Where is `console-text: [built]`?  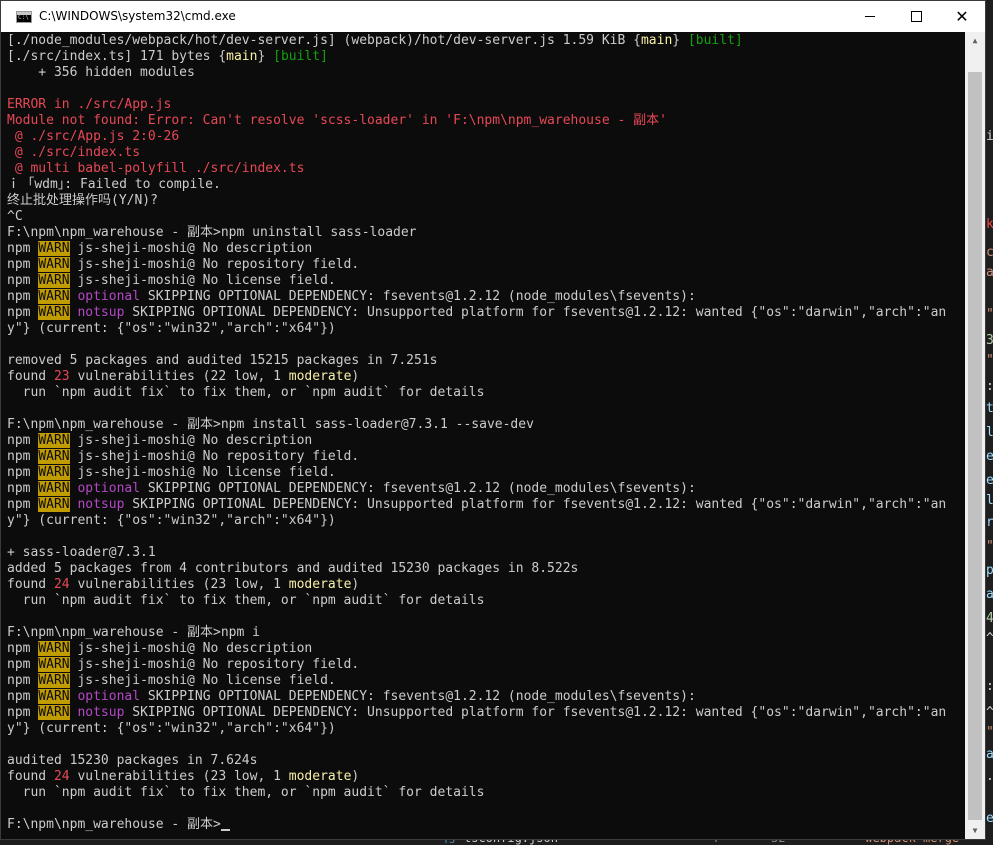 console-text: [built] is located at coordinates (715, 40).